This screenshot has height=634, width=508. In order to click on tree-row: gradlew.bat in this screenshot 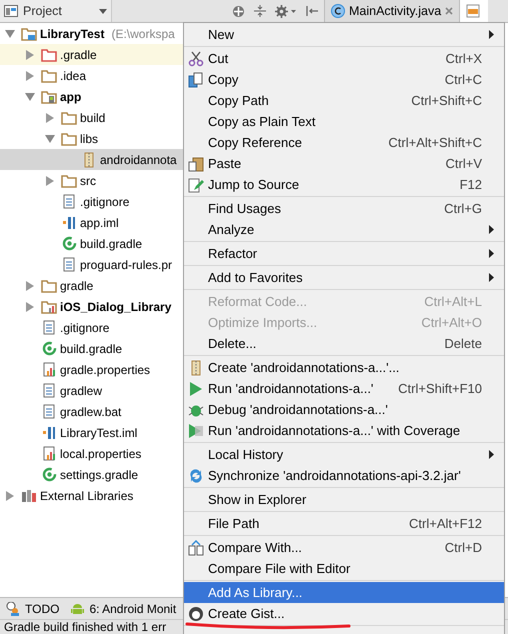, I will do `click(91, 411)`.